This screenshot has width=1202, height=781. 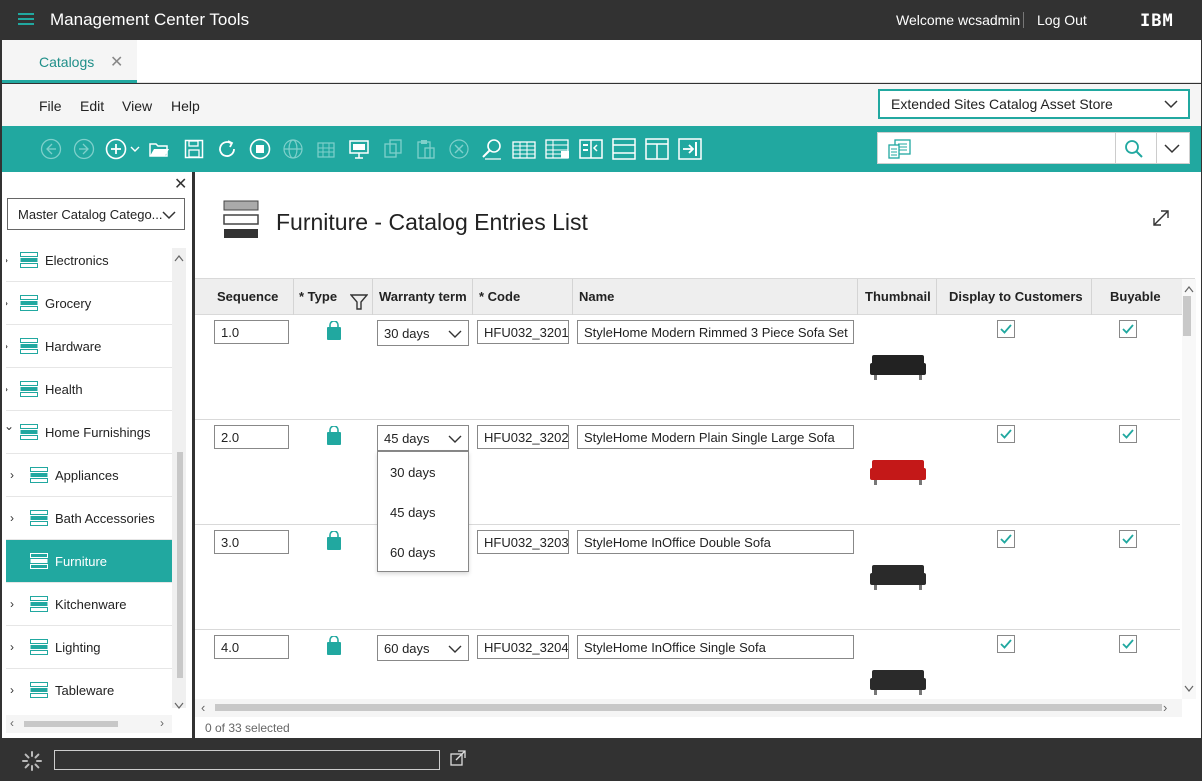 I want to click on paste-icon, so click(x=426, y=149).